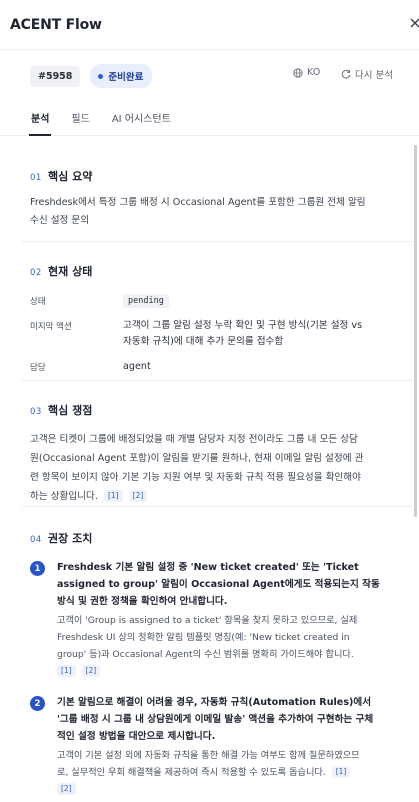  I want to click on owner-row: 담당 agent, so click(217, 367).